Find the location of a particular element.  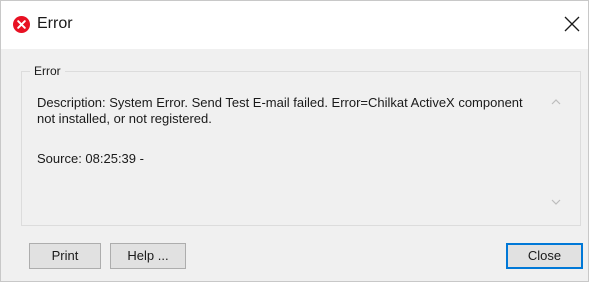

window-title: Error is located at coordinates (55, 23).